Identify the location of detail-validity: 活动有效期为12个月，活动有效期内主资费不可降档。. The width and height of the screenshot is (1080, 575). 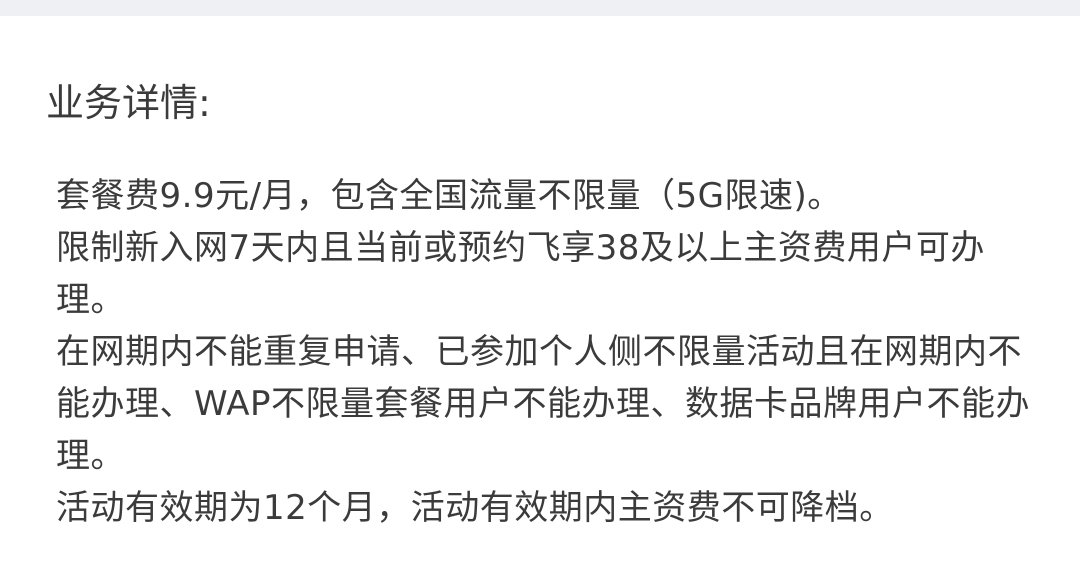
(475, 508).